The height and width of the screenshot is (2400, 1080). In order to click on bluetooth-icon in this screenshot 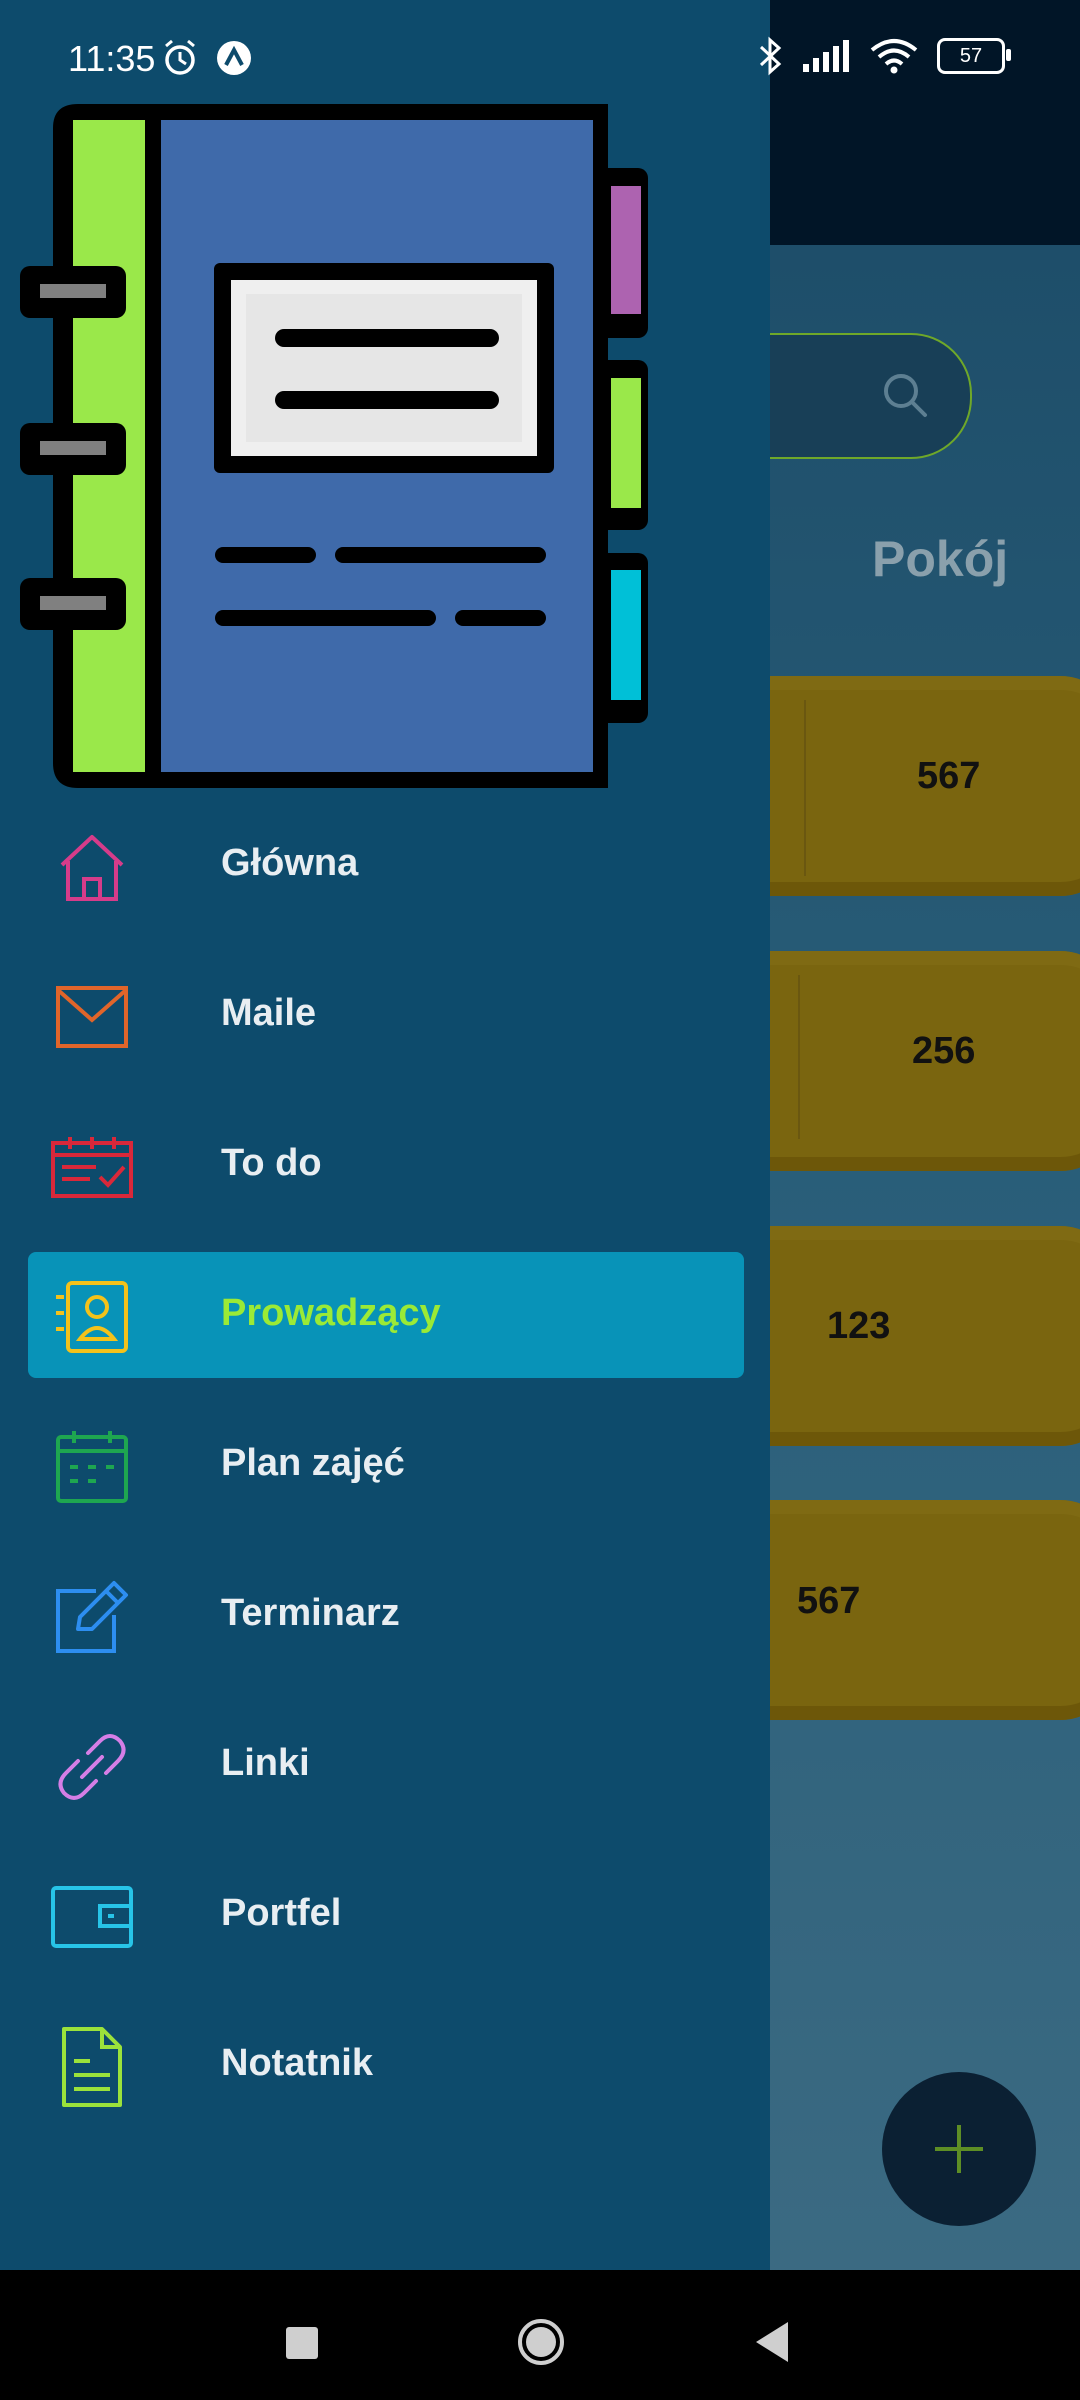, I will do `click(770, 56)`.